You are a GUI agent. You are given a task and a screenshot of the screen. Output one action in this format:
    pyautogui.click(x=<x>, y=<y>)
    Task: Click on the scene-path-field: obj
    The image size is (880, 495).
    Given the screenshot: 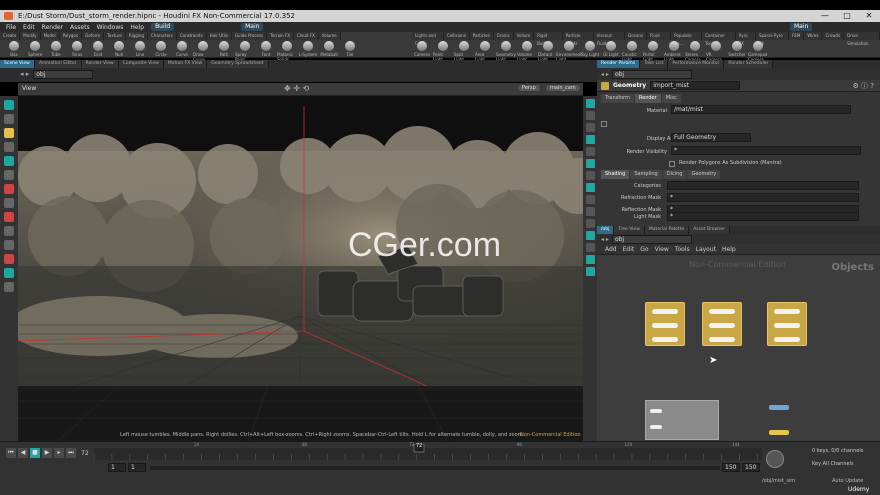 What is the action you would take?
    pyautogui.click(x=63, y=74)
    